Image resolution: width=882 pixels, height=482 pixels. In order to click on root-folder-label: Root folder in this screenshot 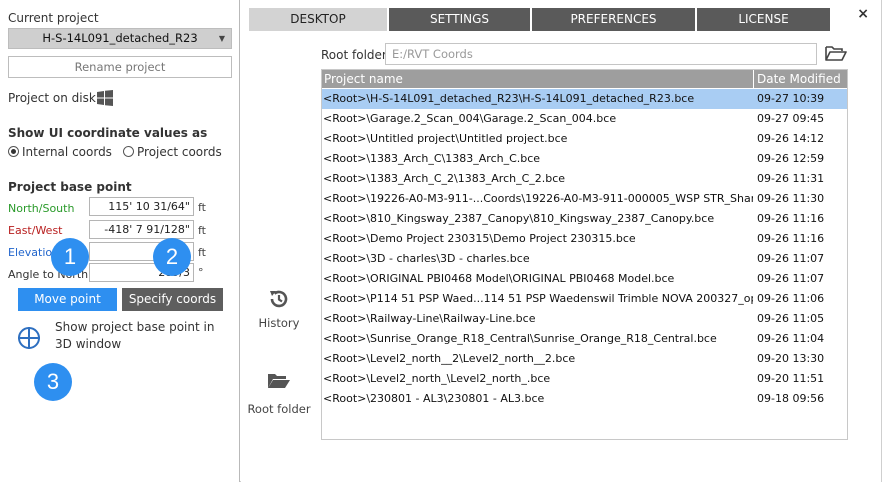, I will do `click(354, 55)`.